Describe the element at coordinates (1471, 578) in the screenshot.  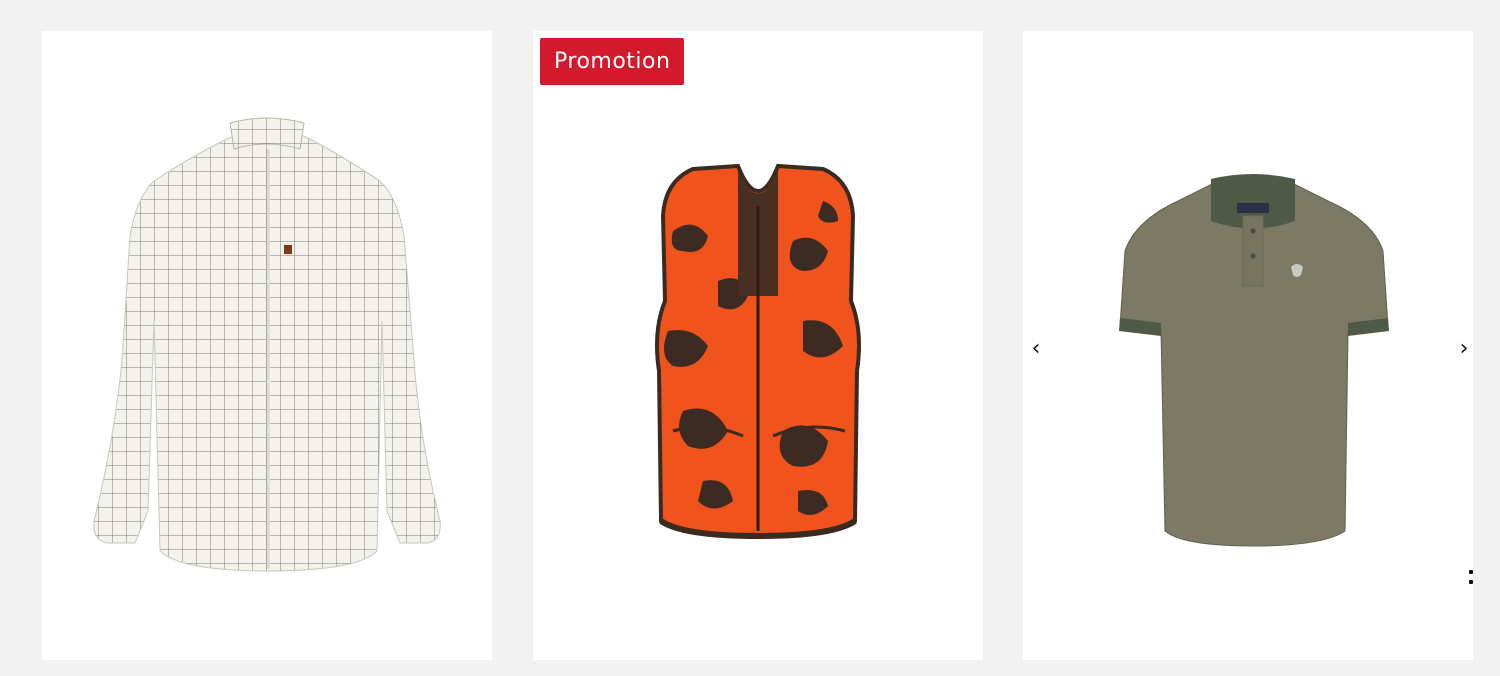
I see `carousel-dots` at that location.